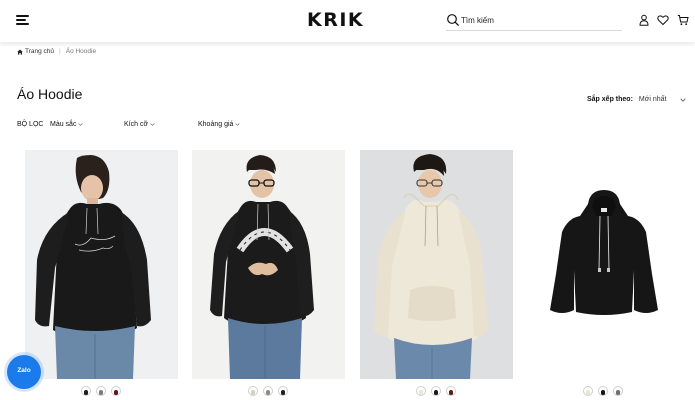 The image size is (695, 400). Describe the element at coordinates (219, 124) in the screenshot. I see `filter-price: Khoảng giá` at that location.